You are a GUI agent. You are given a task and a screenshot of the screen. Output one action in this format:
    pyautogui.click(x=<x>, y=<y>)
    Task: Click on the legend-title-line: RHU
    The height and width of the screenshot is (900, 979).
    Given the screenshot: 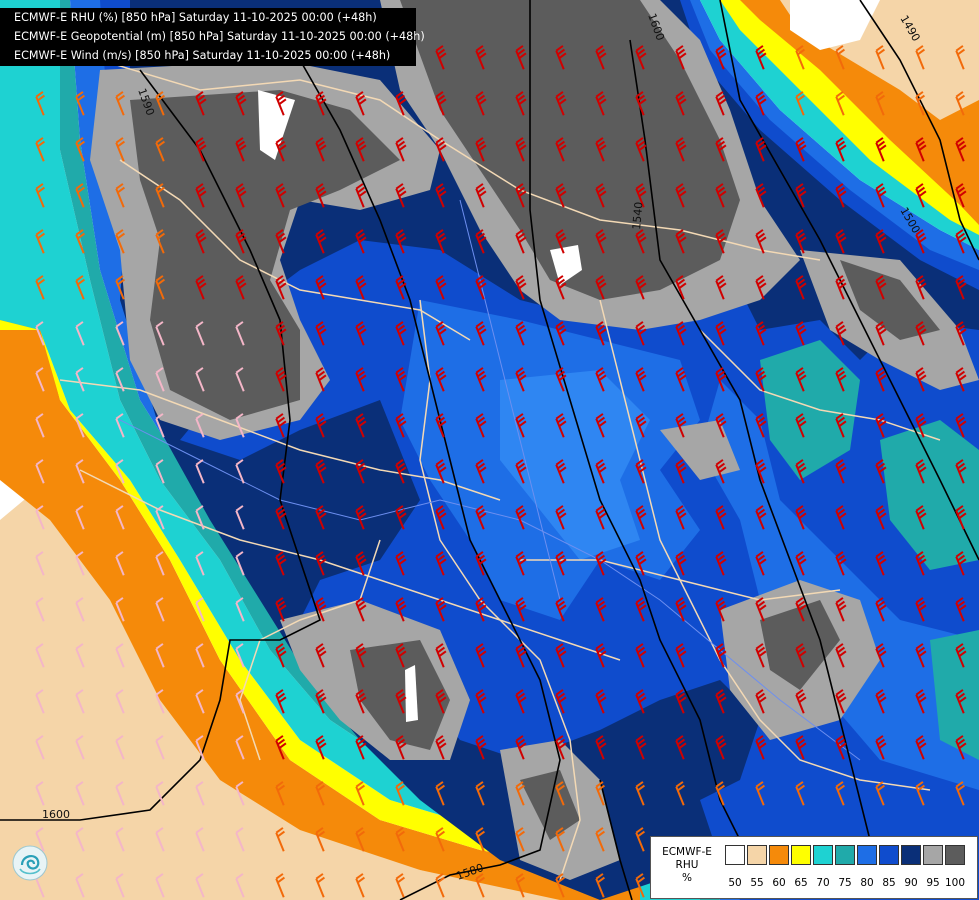 What is the action you would take?
    pyautogui.click(x=687, y=865)
    